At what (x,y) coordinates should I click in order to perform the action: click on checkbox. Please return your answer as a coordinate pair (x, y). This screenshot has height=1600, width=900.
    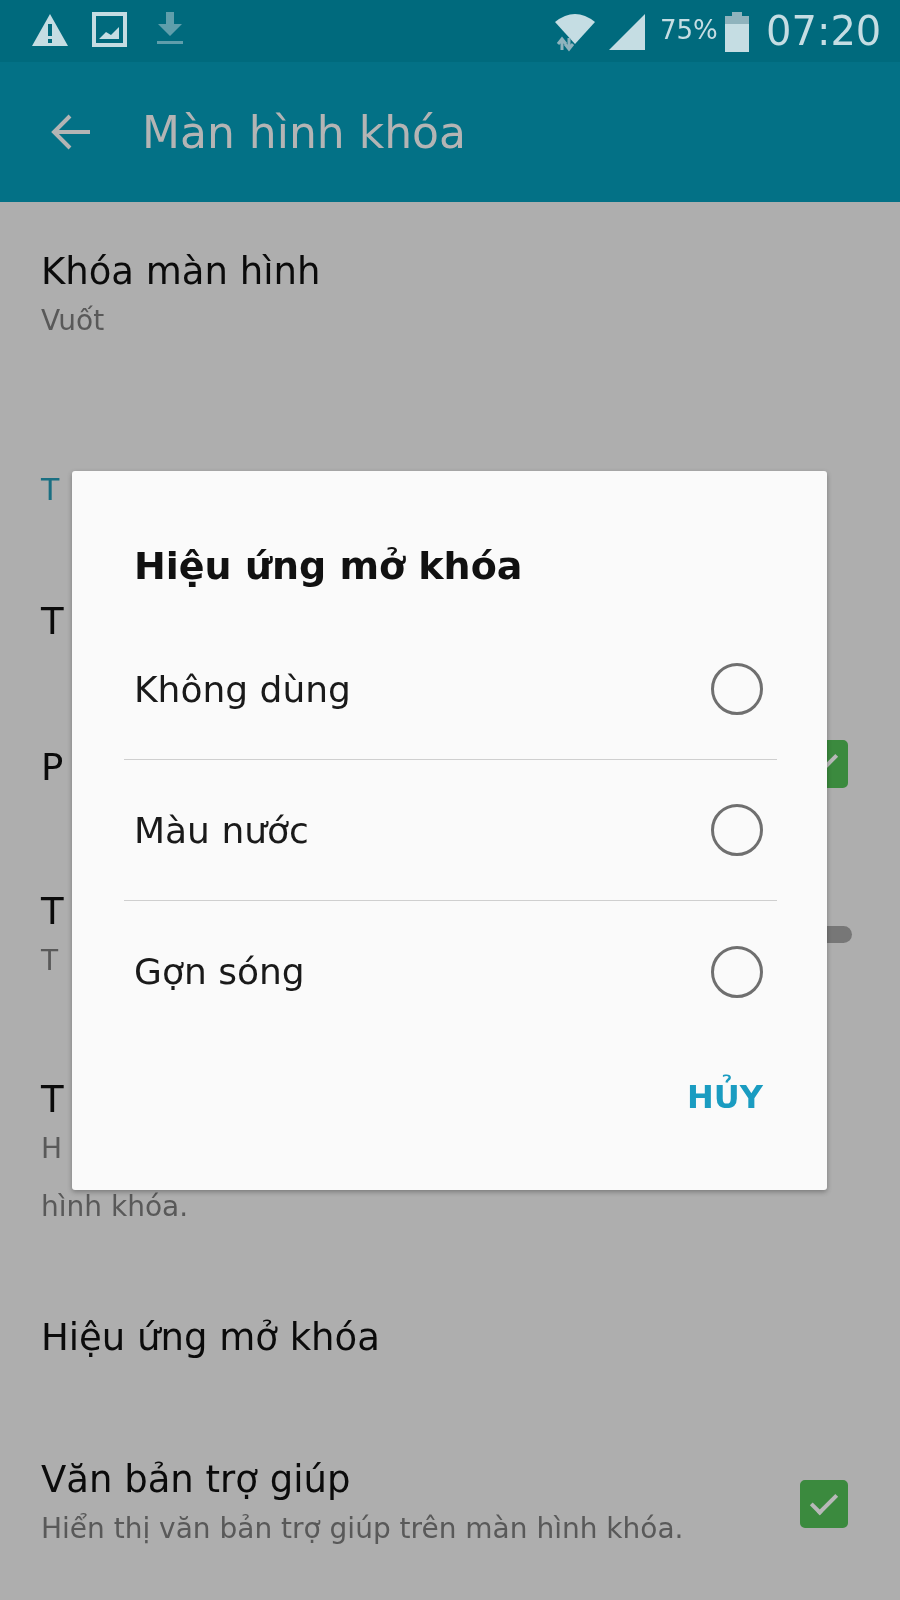
    Looking at the image, I should click on (824, 1504).